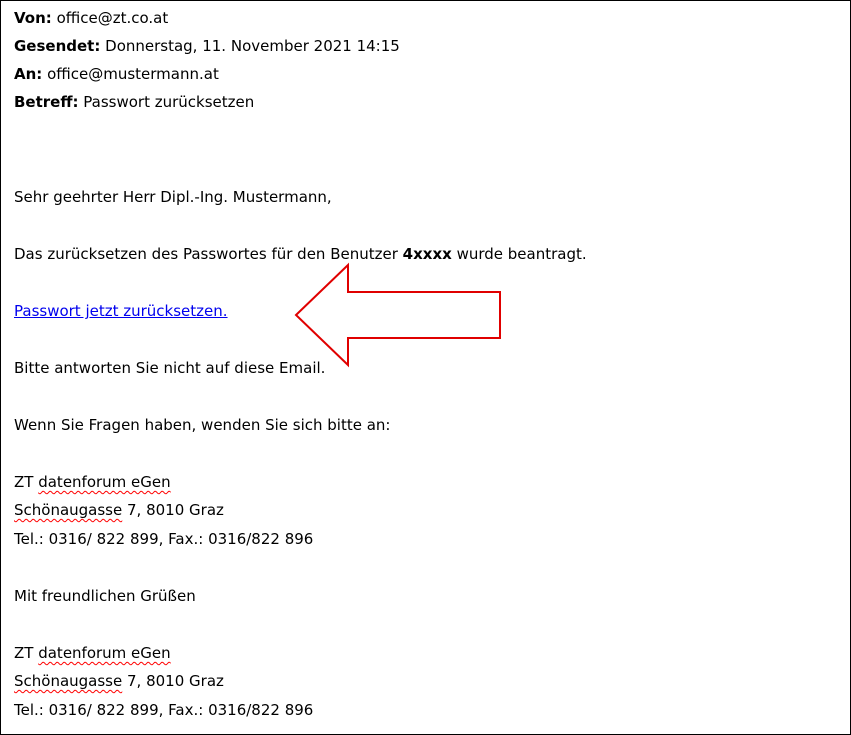 This screenshot has width=851, height=735. What do you see at coordinates (104, 482) in the screenshot?
I see `contact-org-name: datenforum eGen` at bounding box center [104, 482].